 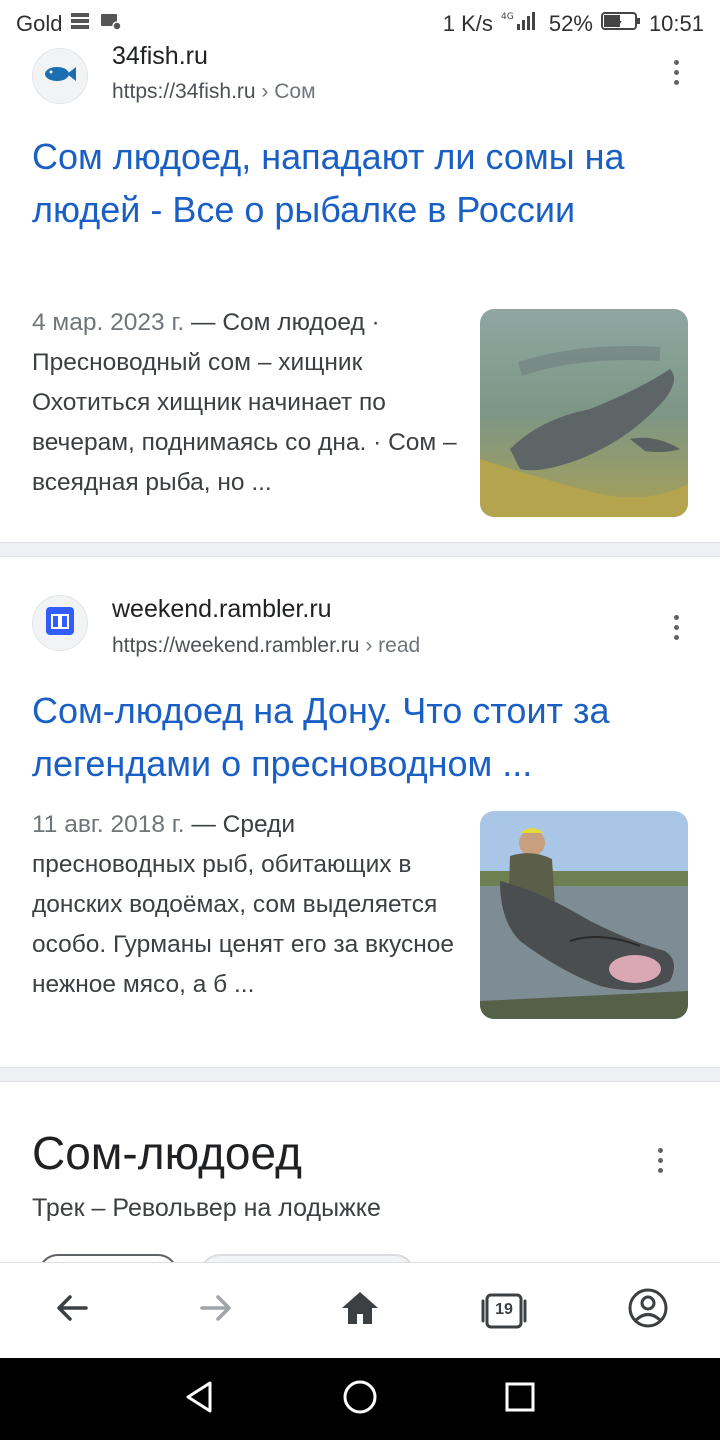 I want to click on tabs-button: 19, so click(x=504, y=1311).